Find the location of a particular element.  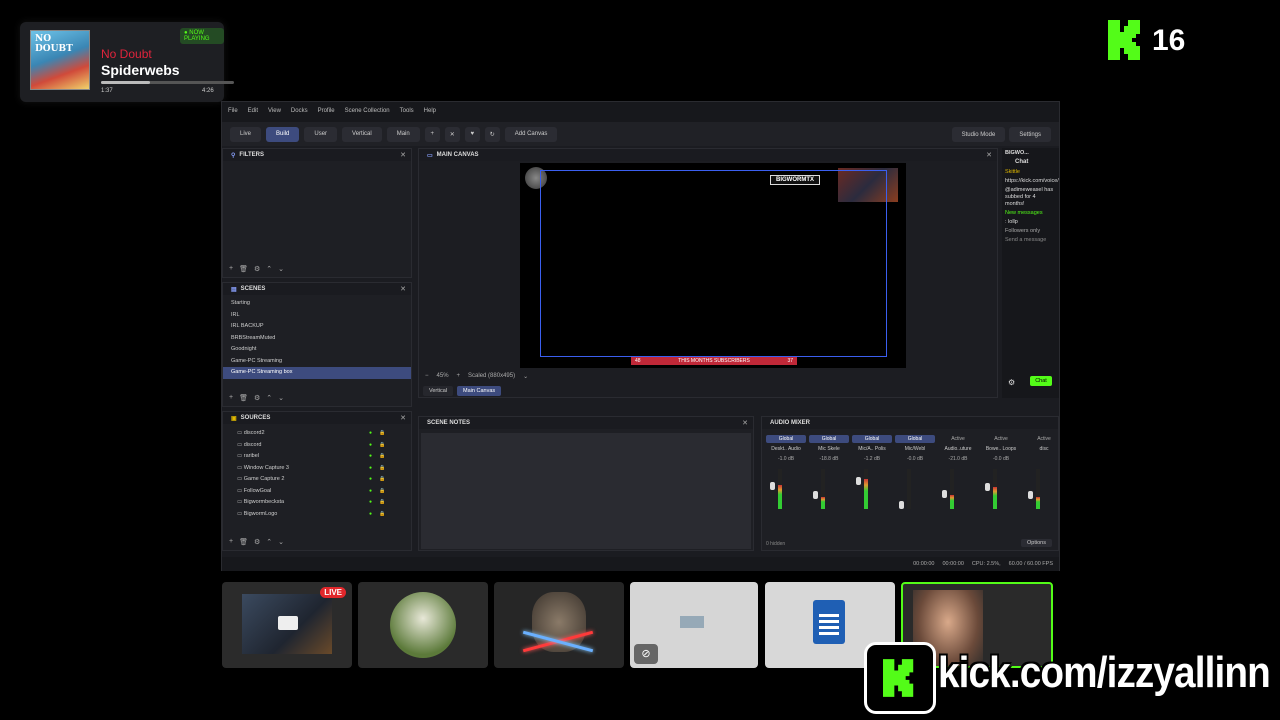

canvas-main-button: Main is located at coordinates (403, 134).